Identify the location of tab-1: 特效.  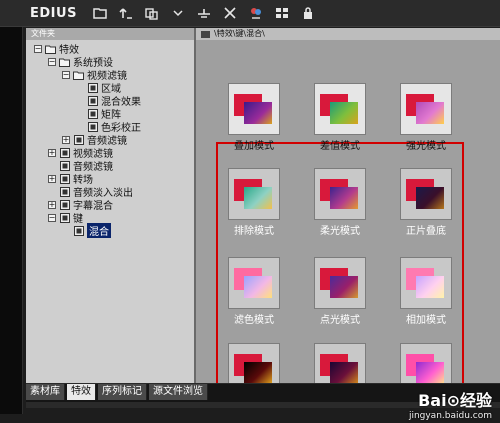
(81, 392).